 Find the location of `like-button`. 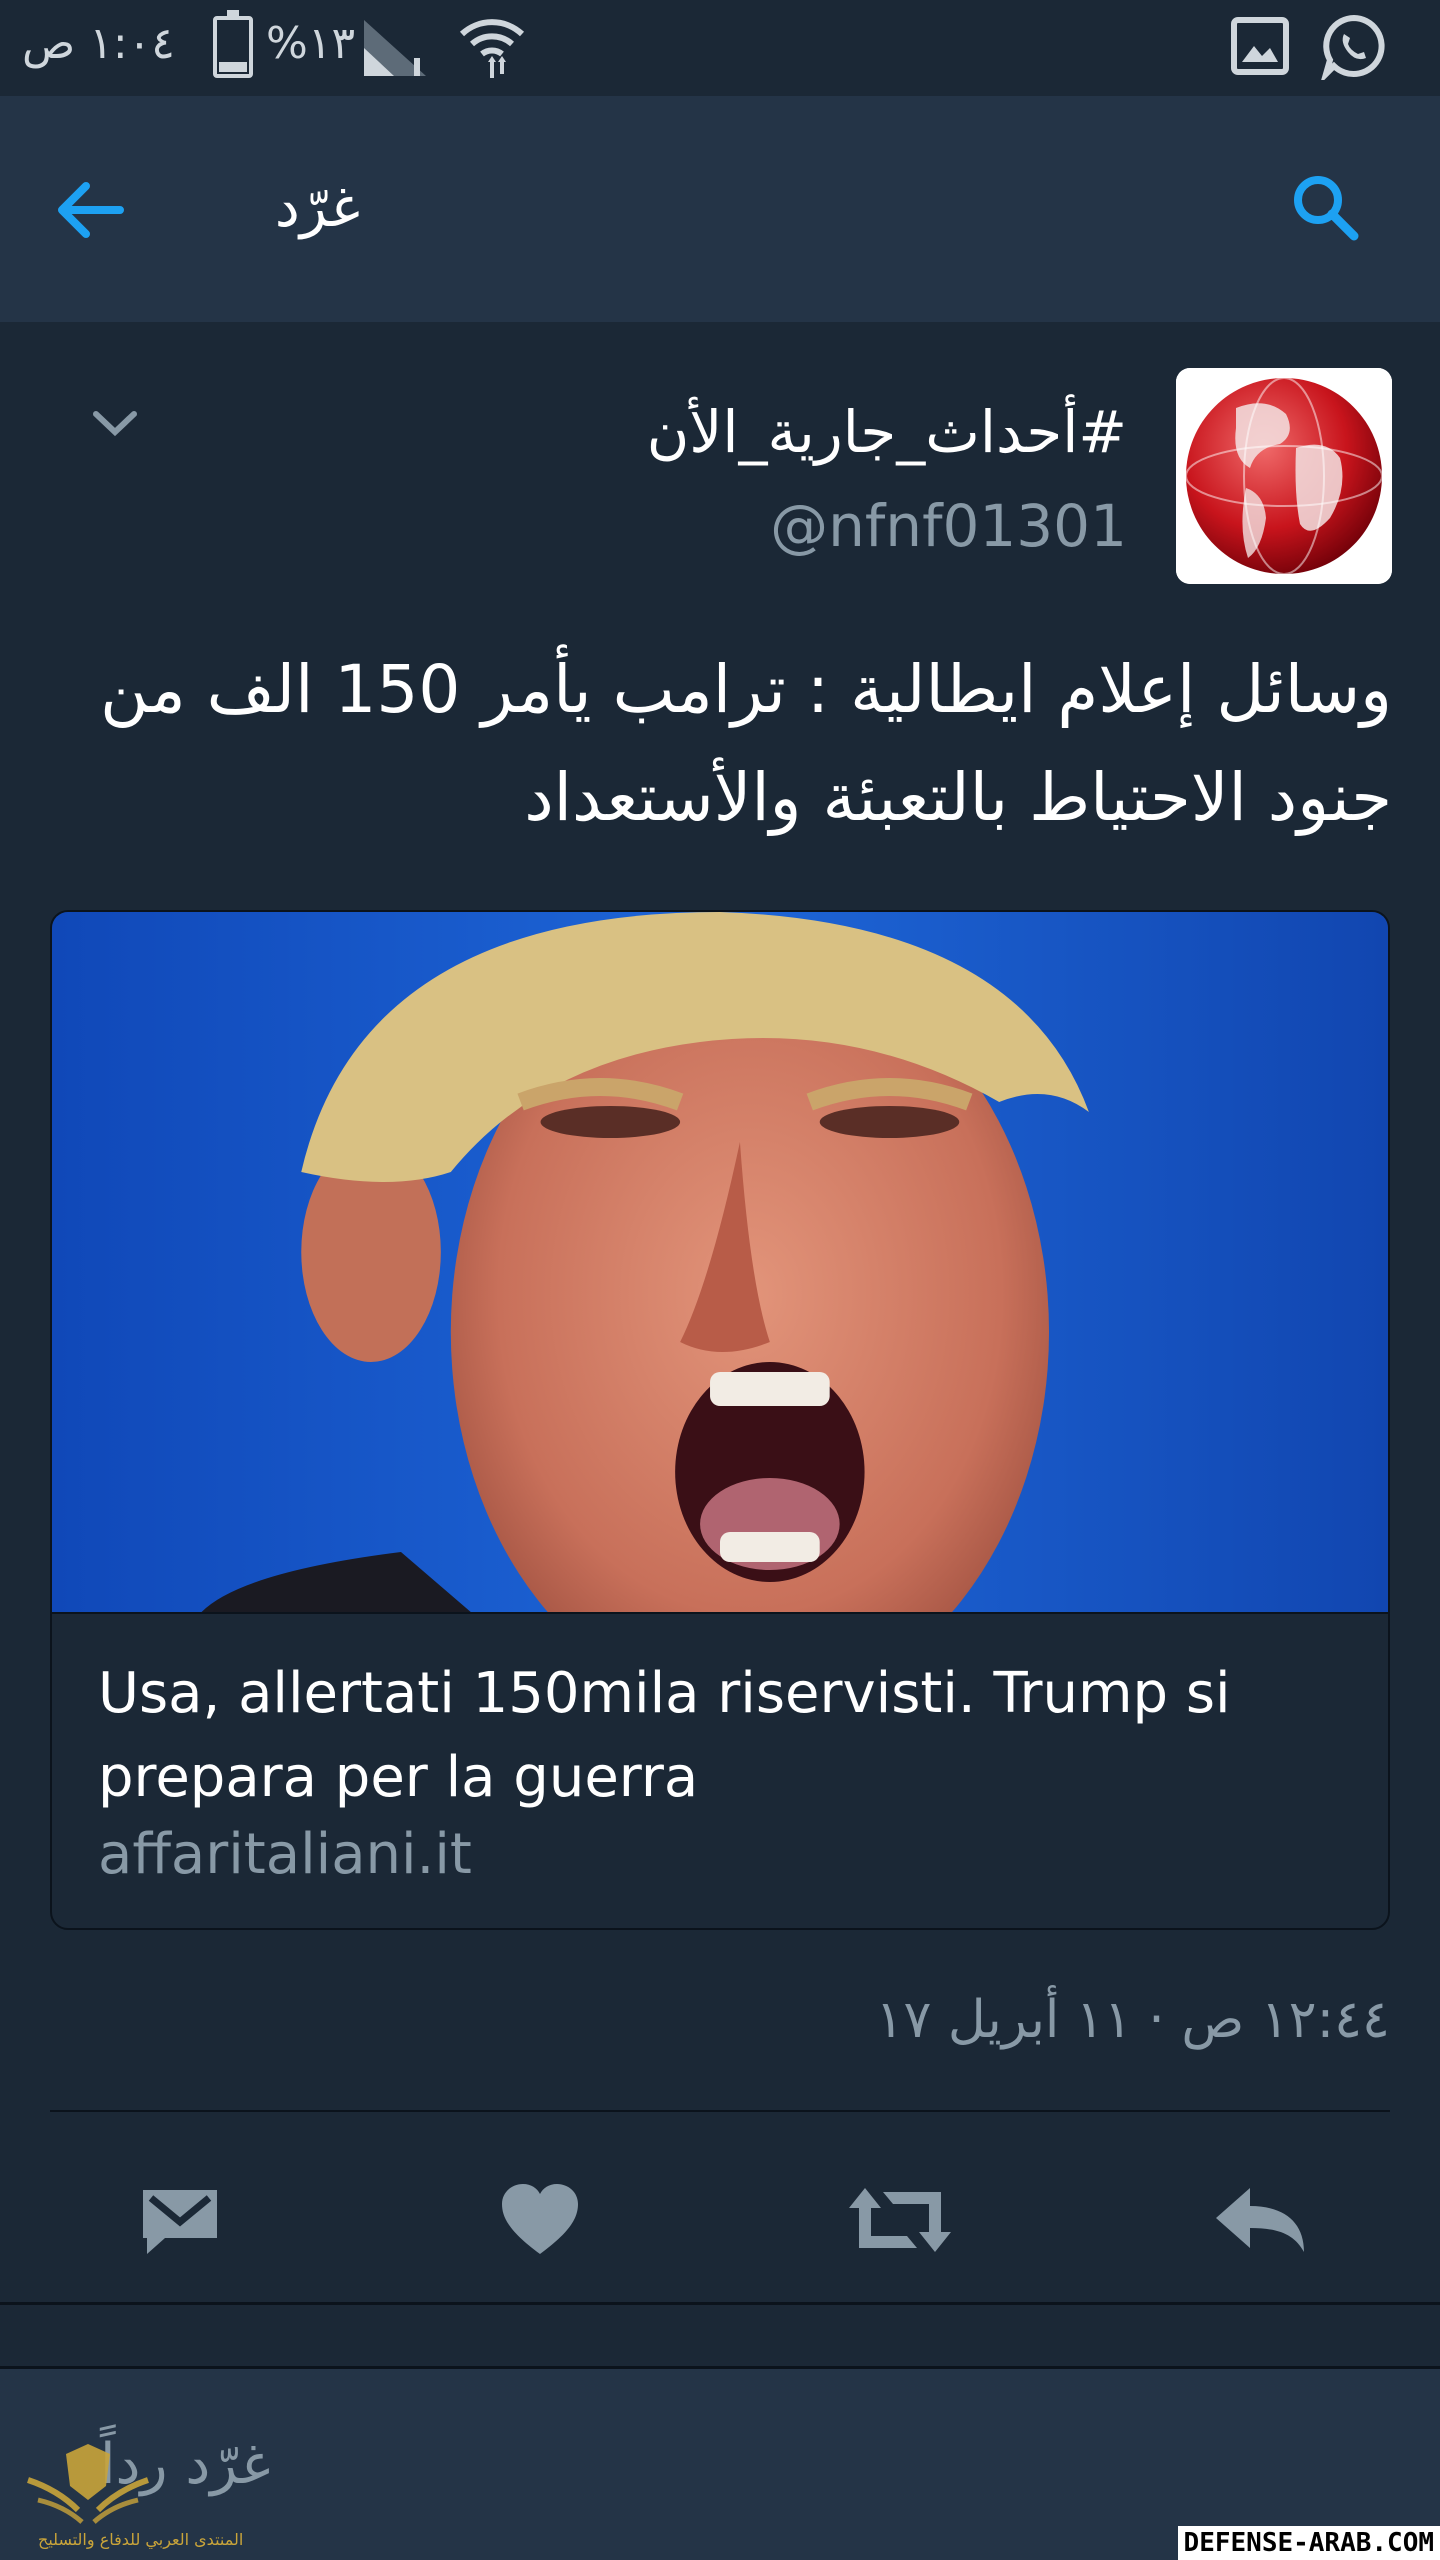

like-button is located at coordinates (540, 2220).